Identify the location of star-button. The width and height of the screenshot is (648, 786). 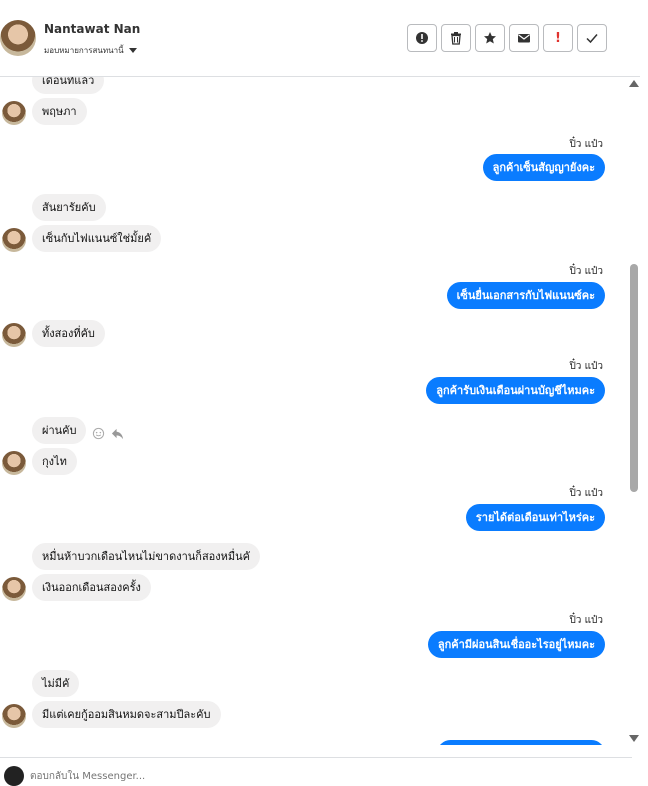
(490, 38).